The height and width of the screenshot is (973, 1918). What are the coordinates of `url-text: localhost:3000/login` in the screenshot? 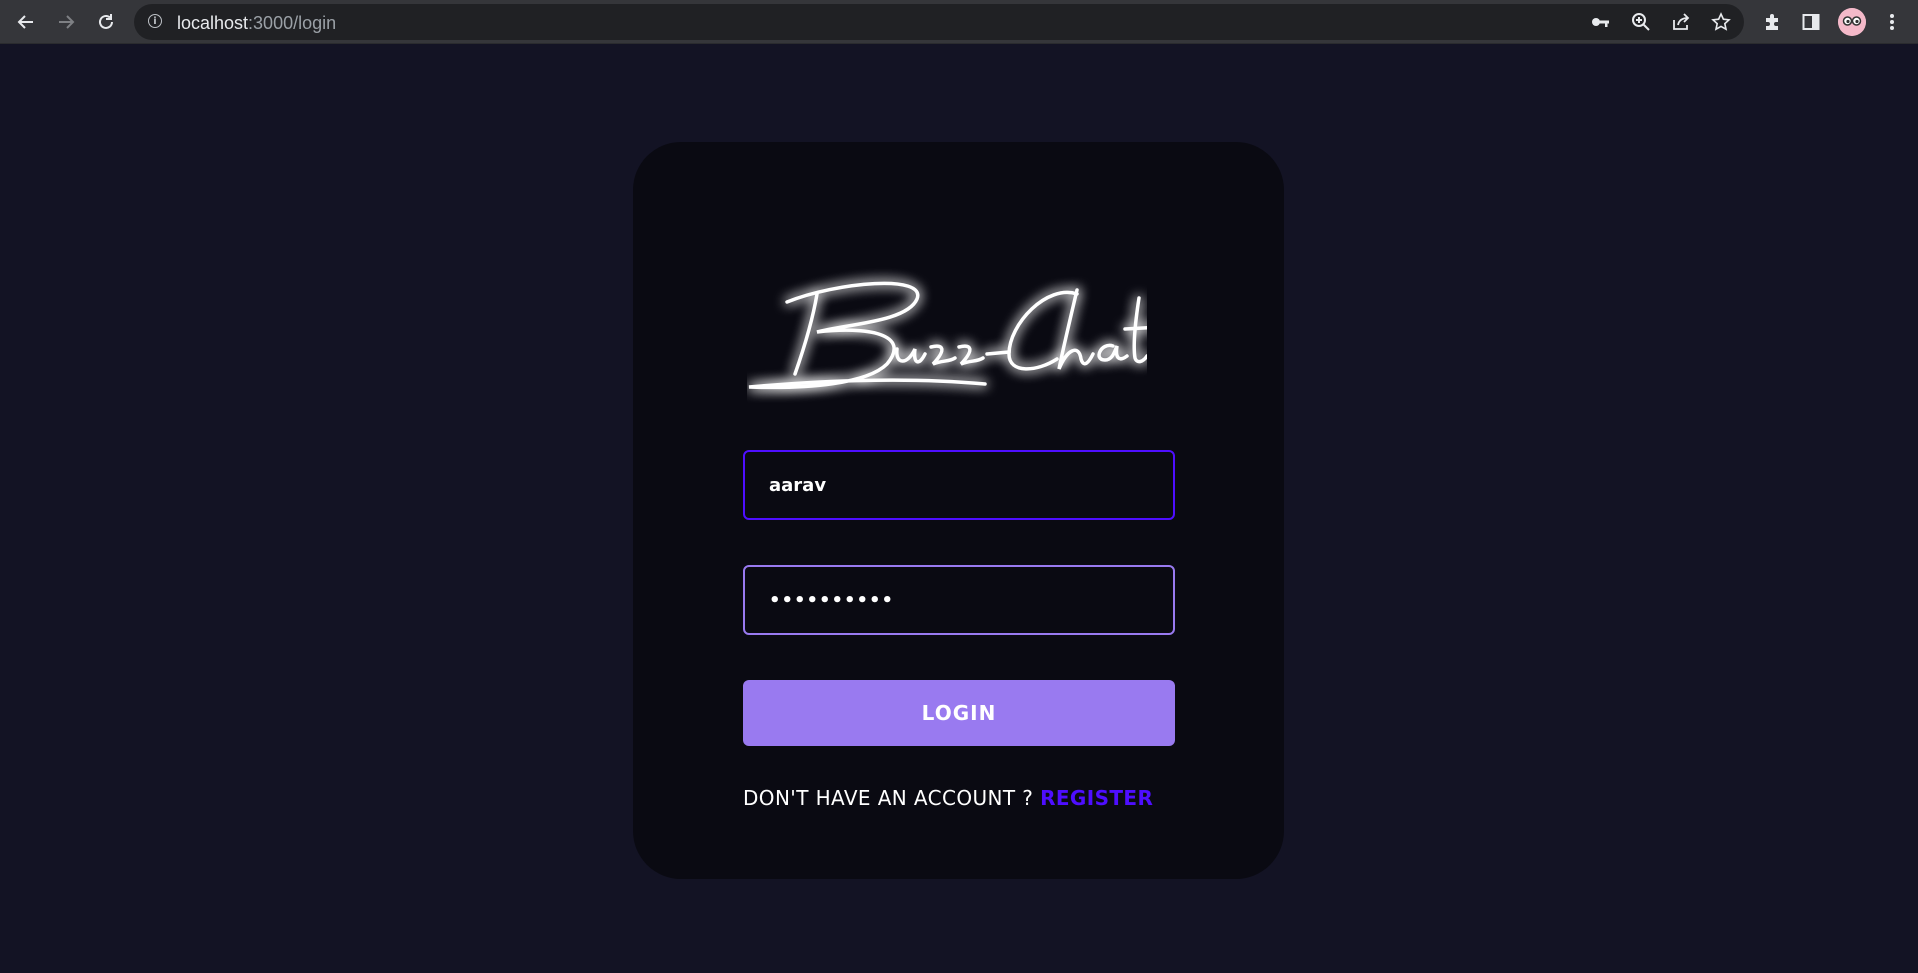 It's located at (256, 23).